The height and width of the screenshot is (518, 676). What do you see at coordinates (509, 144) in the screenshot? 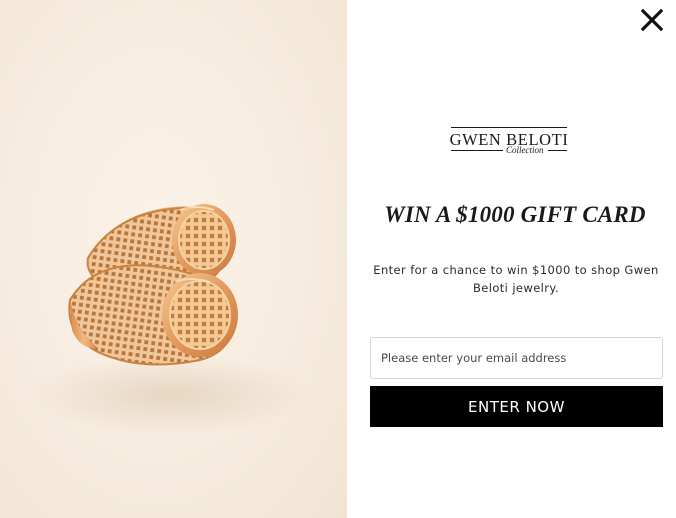
I see `brand-logo: GWEN BELOTI Collection` at bounding box center [509, 144].